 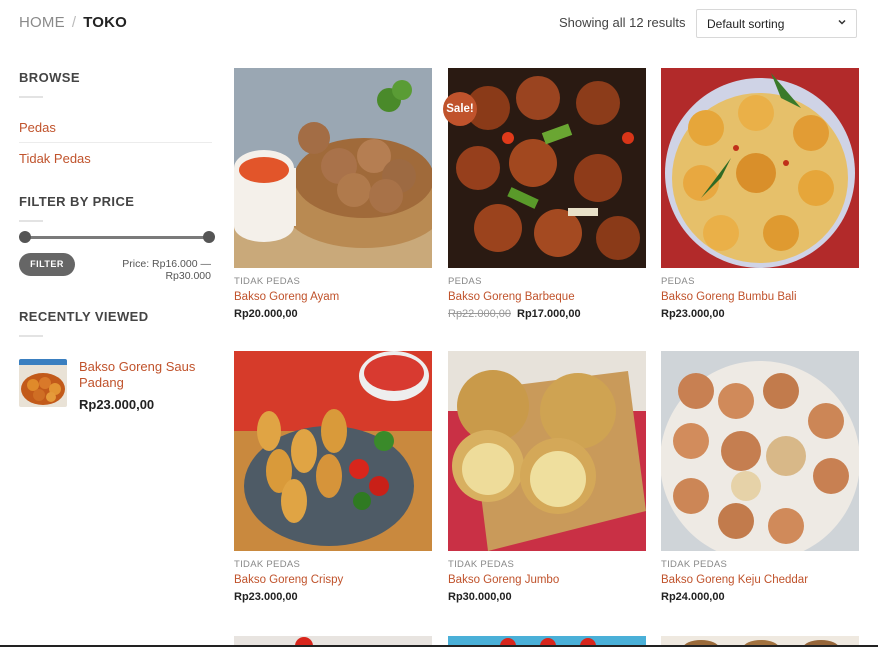 I want to click on breadcrumb: HOME / TOKO, so click(x=73, y=22).